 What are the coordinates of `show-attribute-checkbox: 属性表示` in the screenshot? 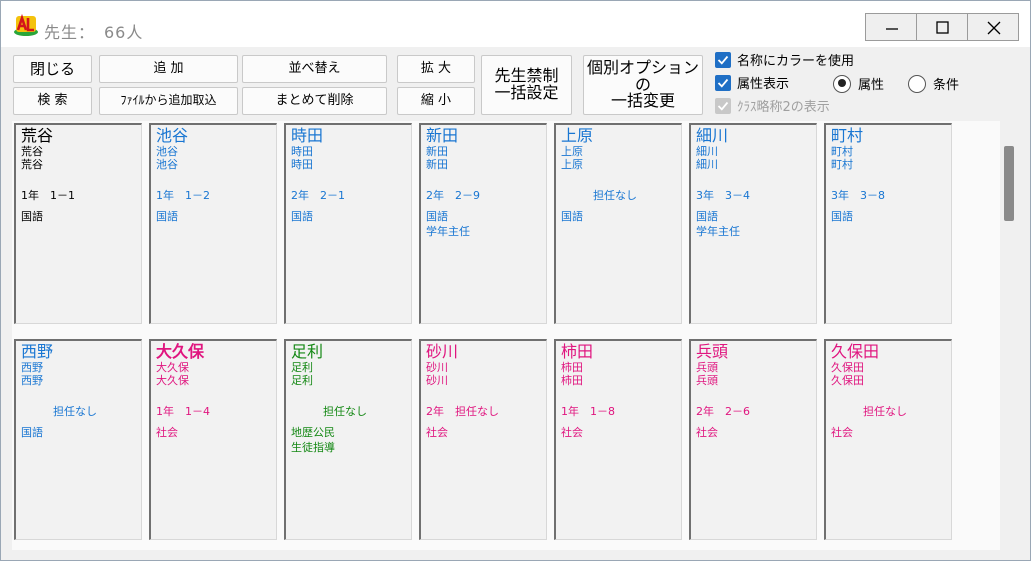 It's located at (752, 82).